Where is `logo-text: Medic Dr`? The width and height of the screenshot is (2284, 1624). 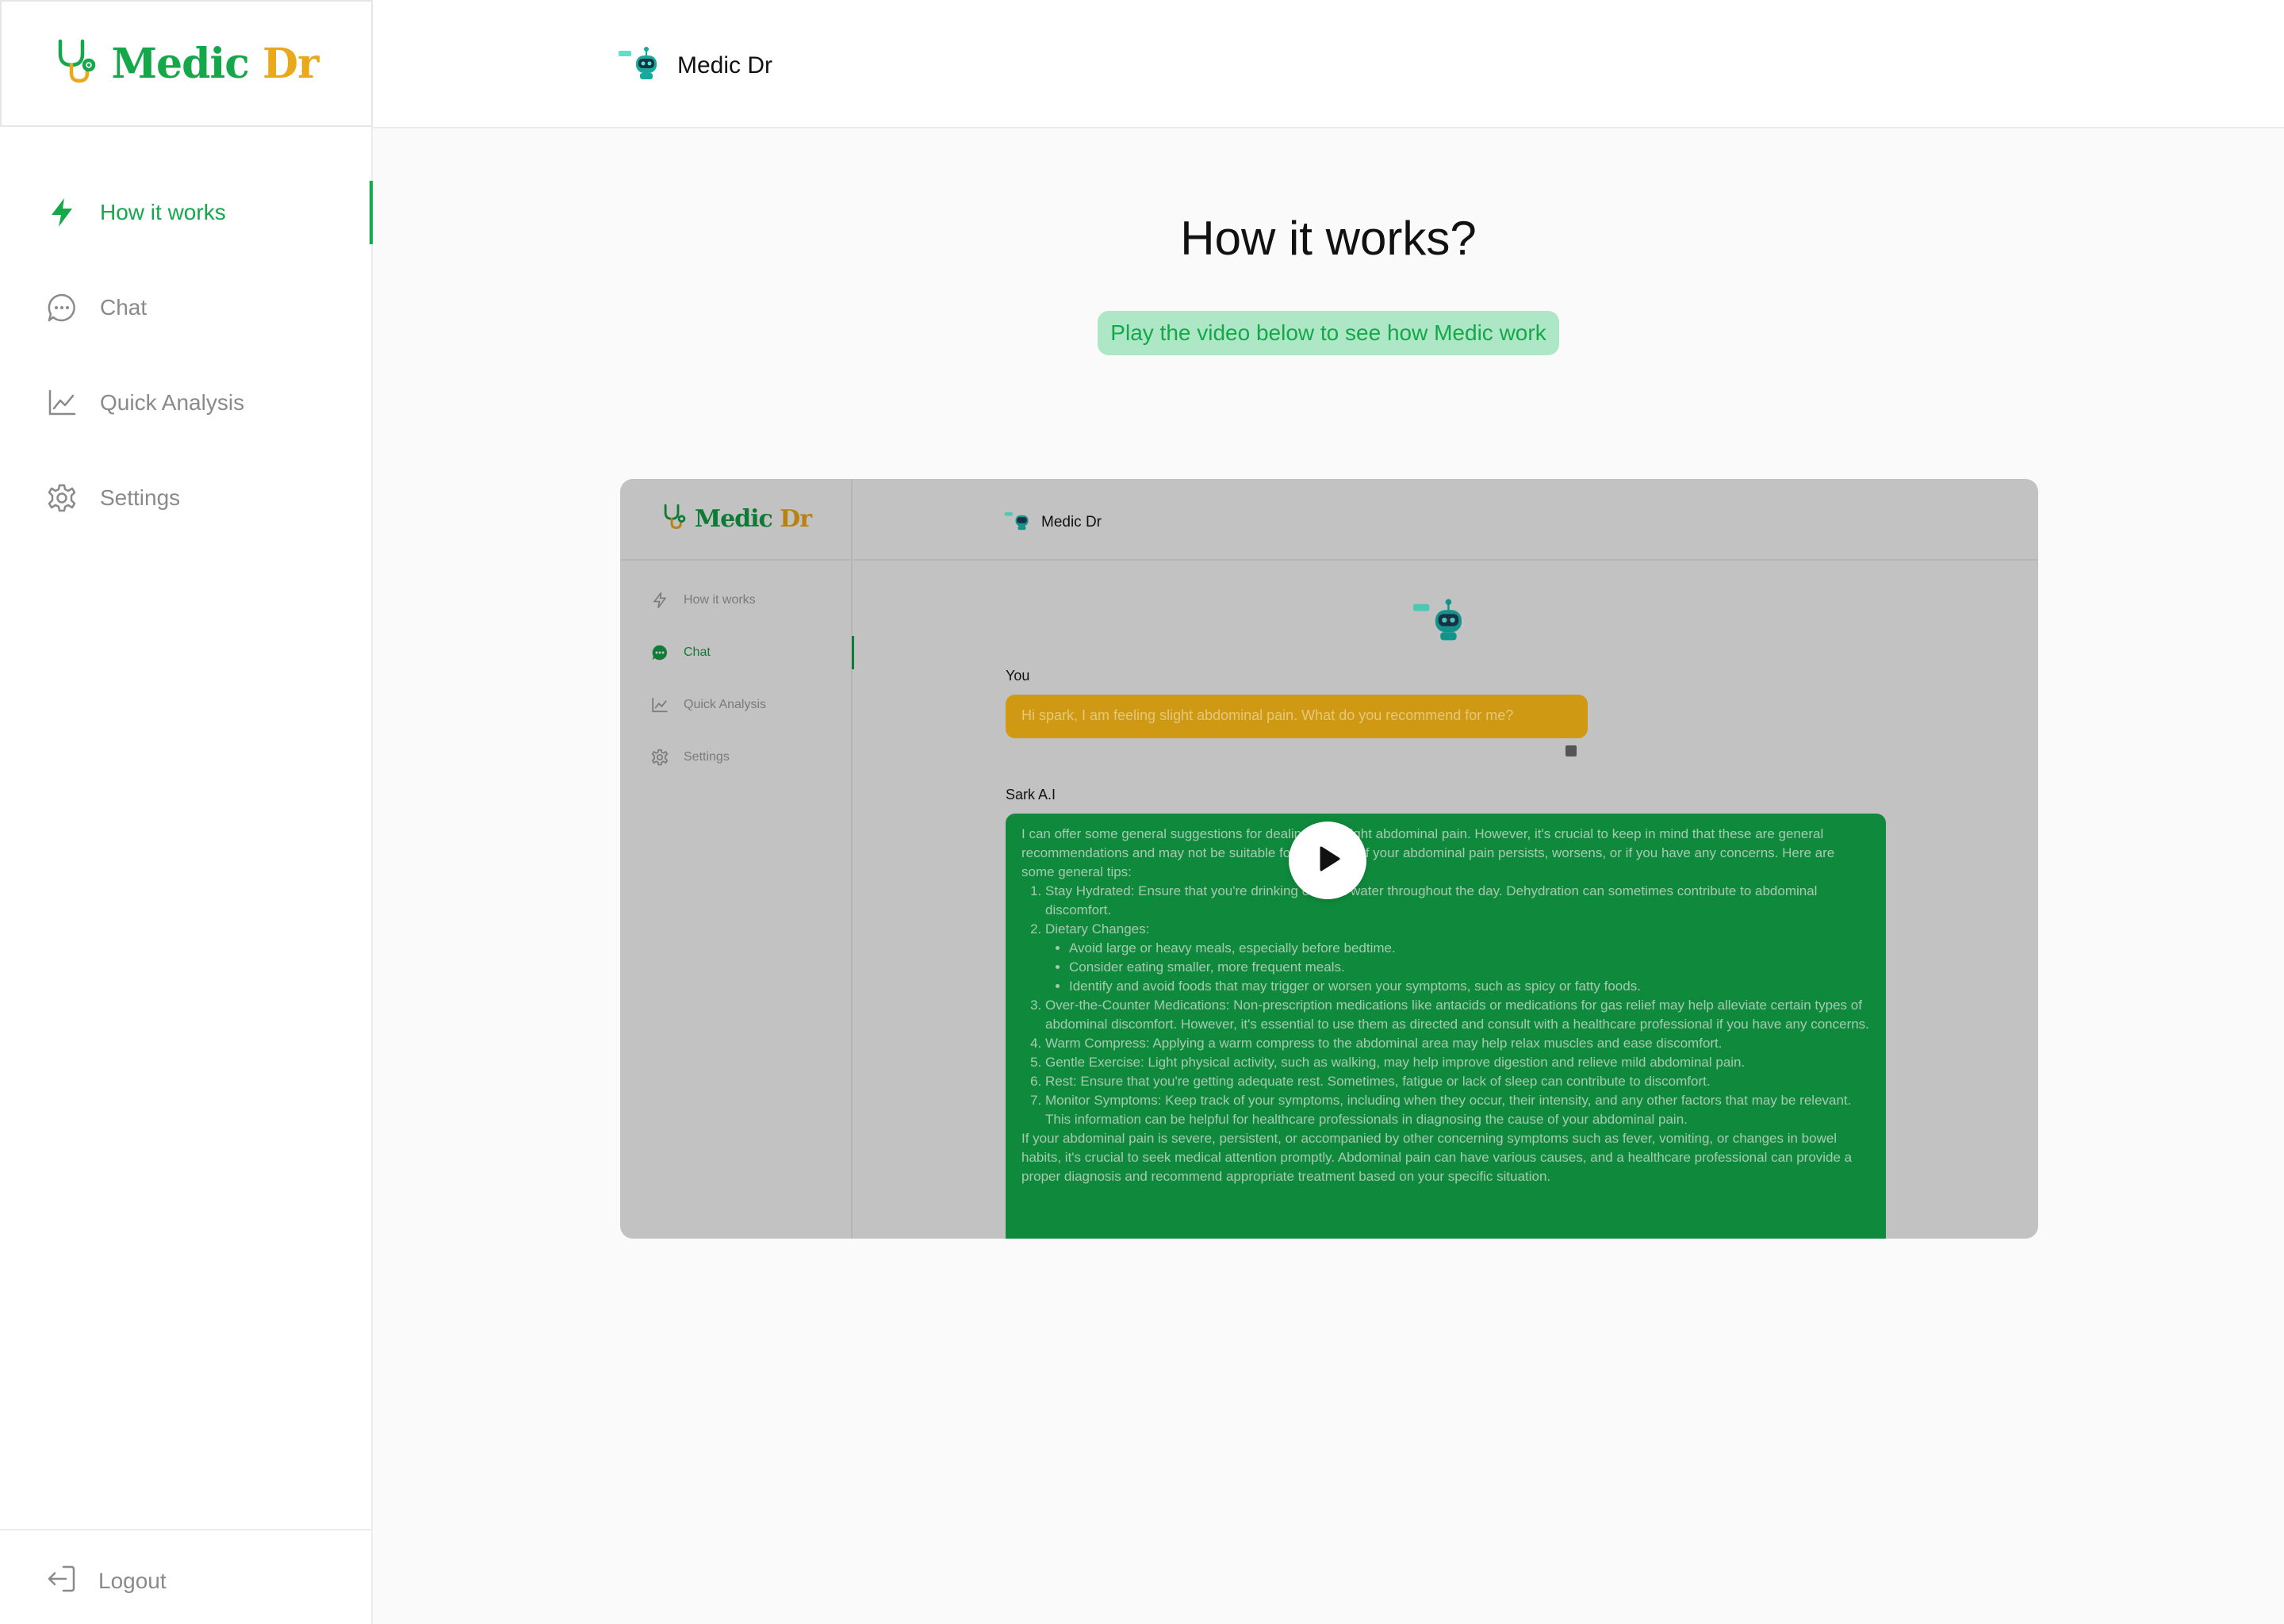
logo-text: Medic Dr is located at coordinates (215, 63).